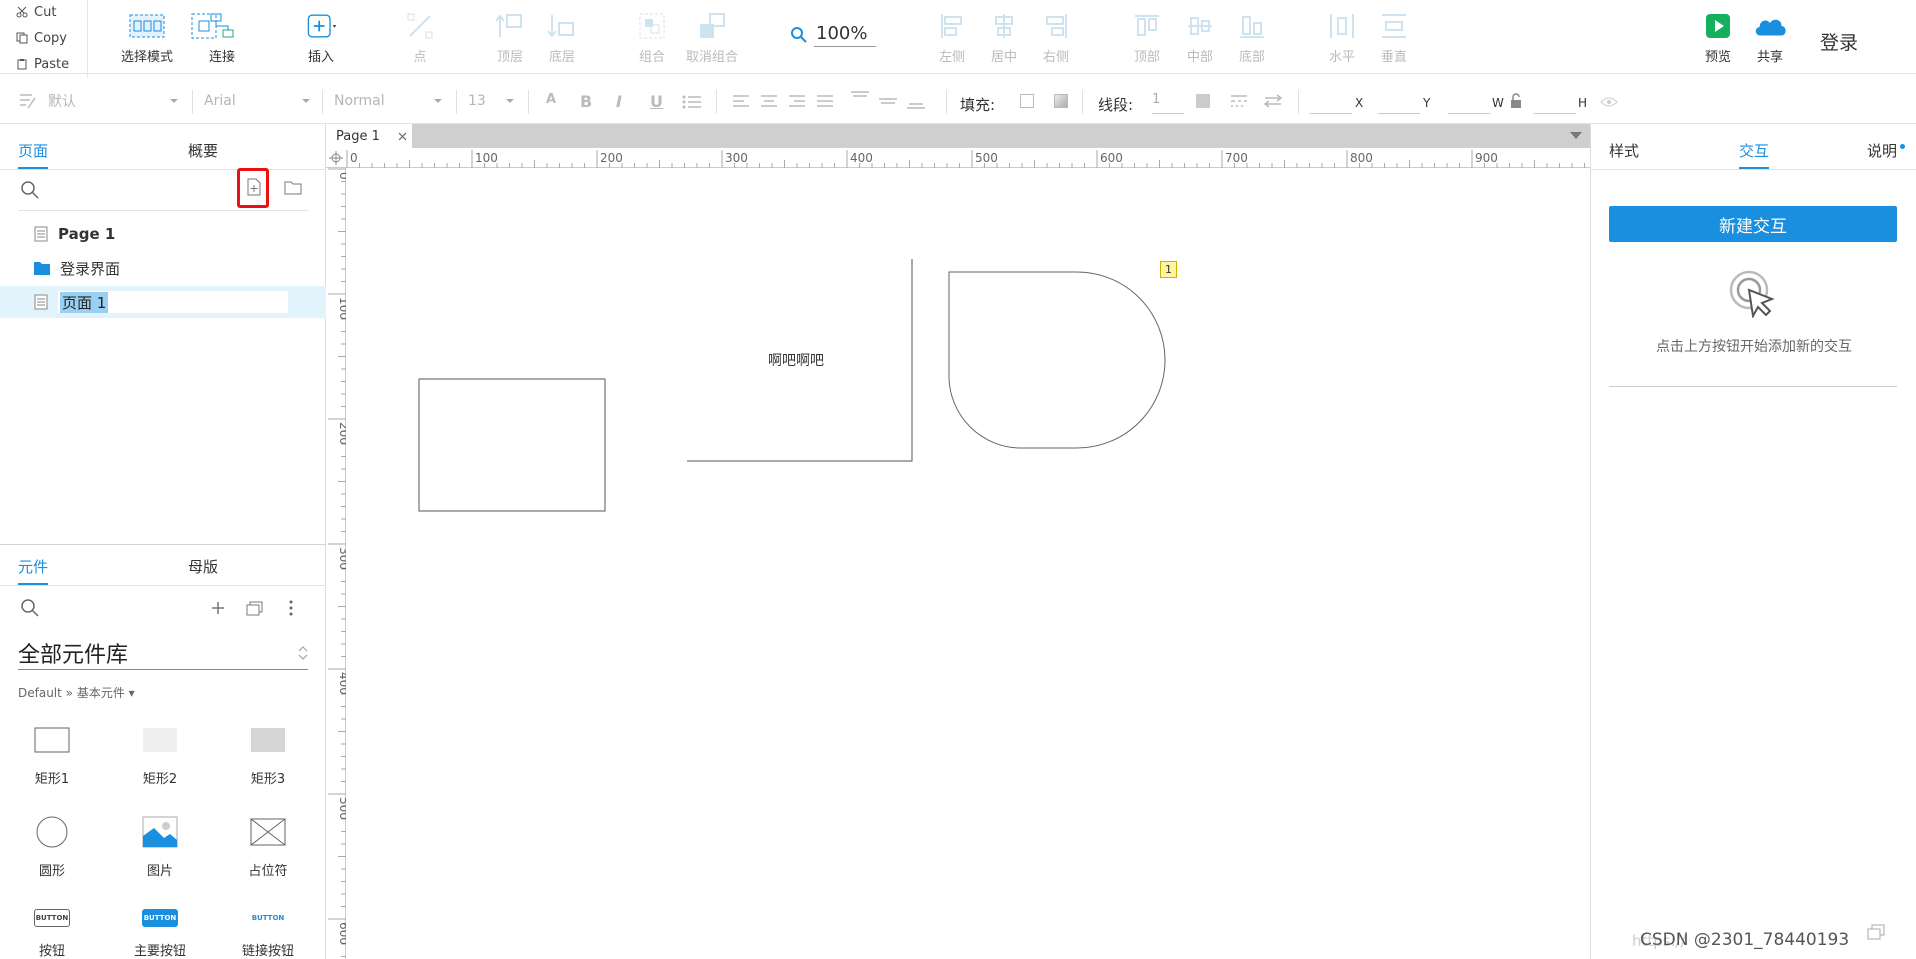 The height and width of the screenshot is (959, 1916). I want to click on font-size-select: 13, so click(494, 101).